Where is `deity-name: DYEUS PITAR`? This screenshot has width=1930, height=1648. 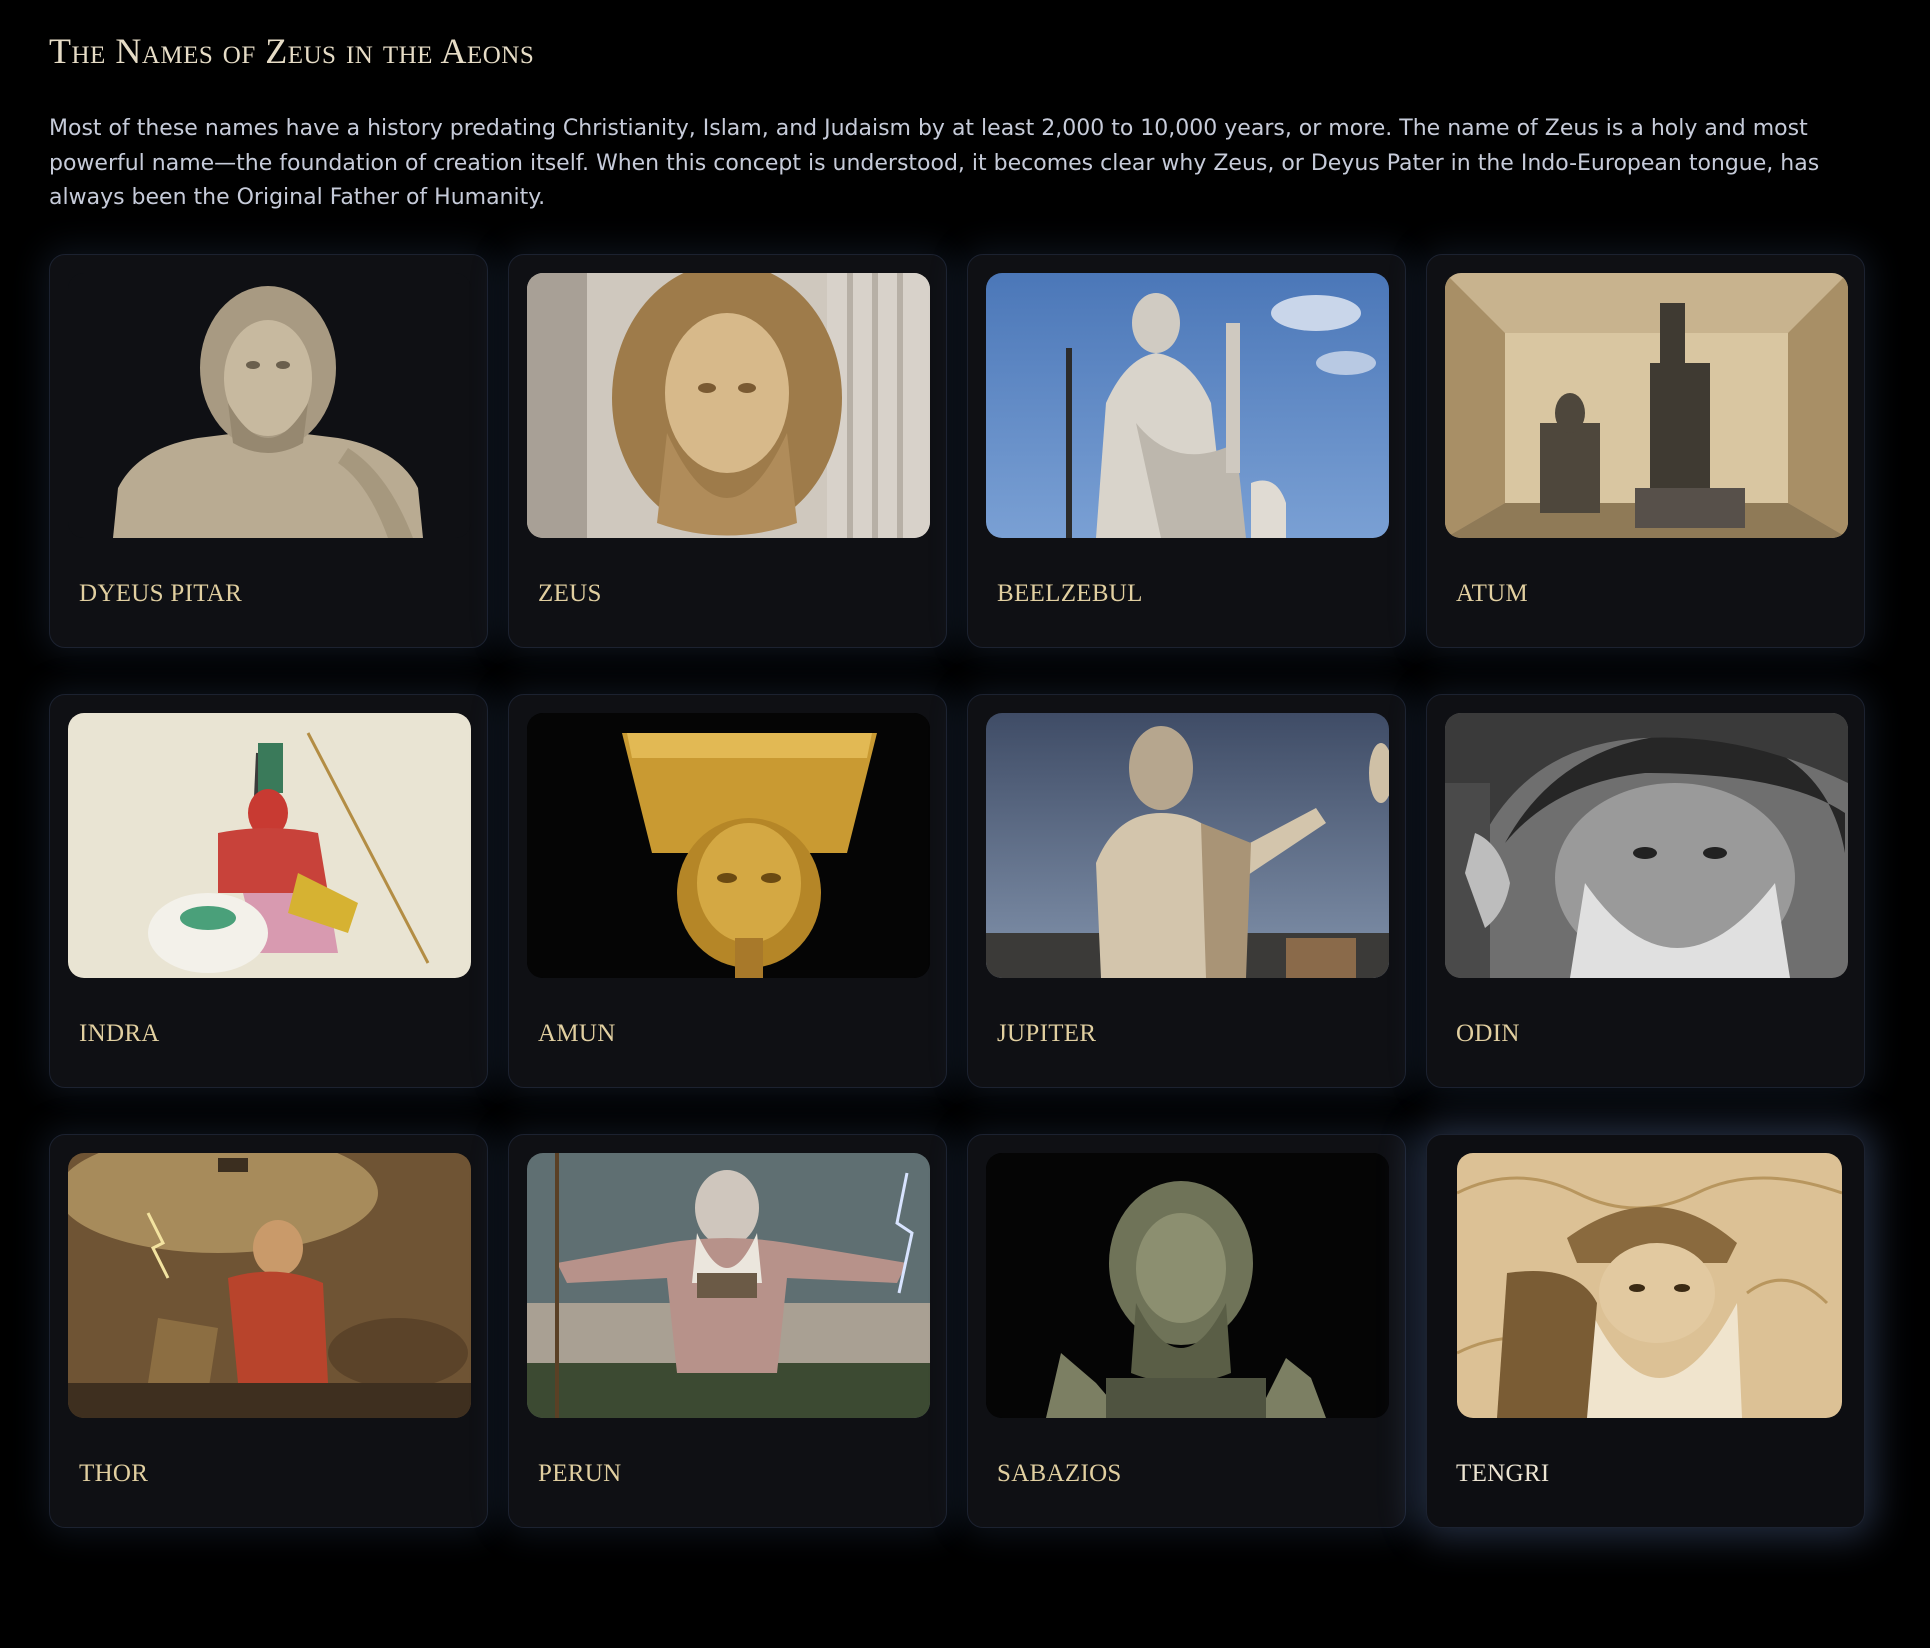
deity-name: DYEUS PITAR is located at coordinates (161, 593).